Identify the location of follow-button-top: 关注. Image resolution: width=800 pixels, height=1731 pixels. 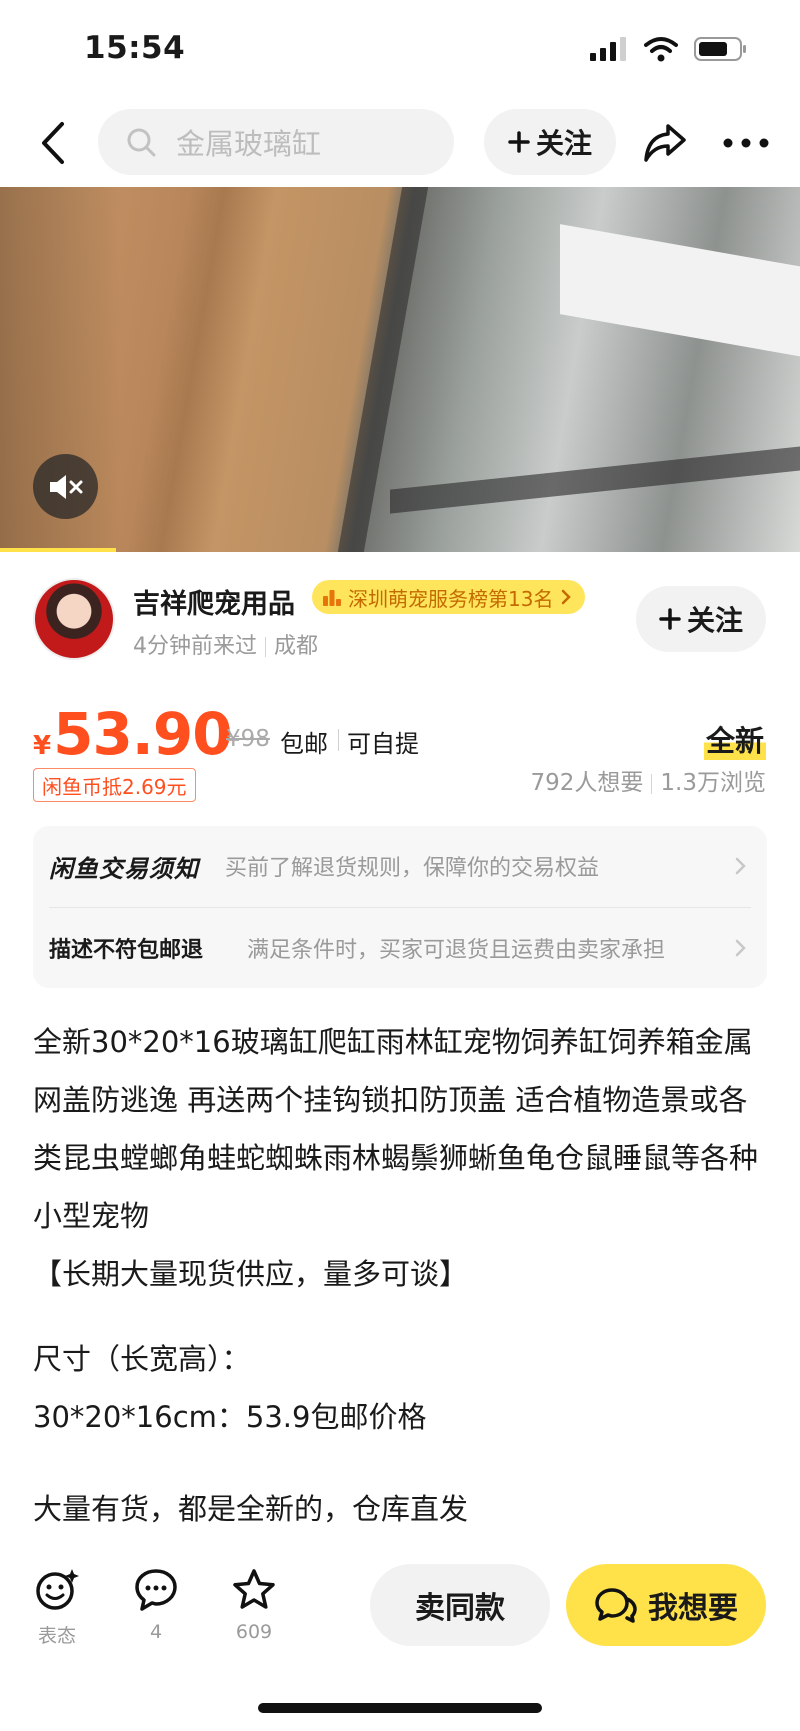
(550, 142).